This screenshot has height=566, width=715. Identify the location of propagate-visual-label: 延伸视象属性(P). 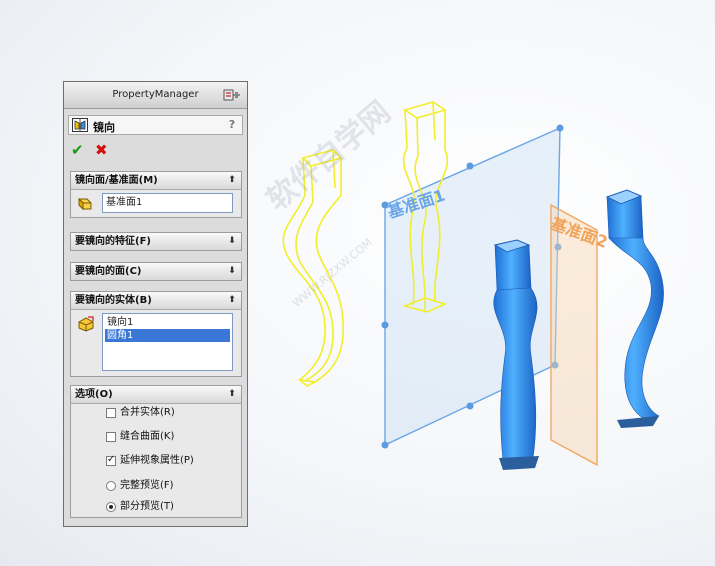
(157, 460).